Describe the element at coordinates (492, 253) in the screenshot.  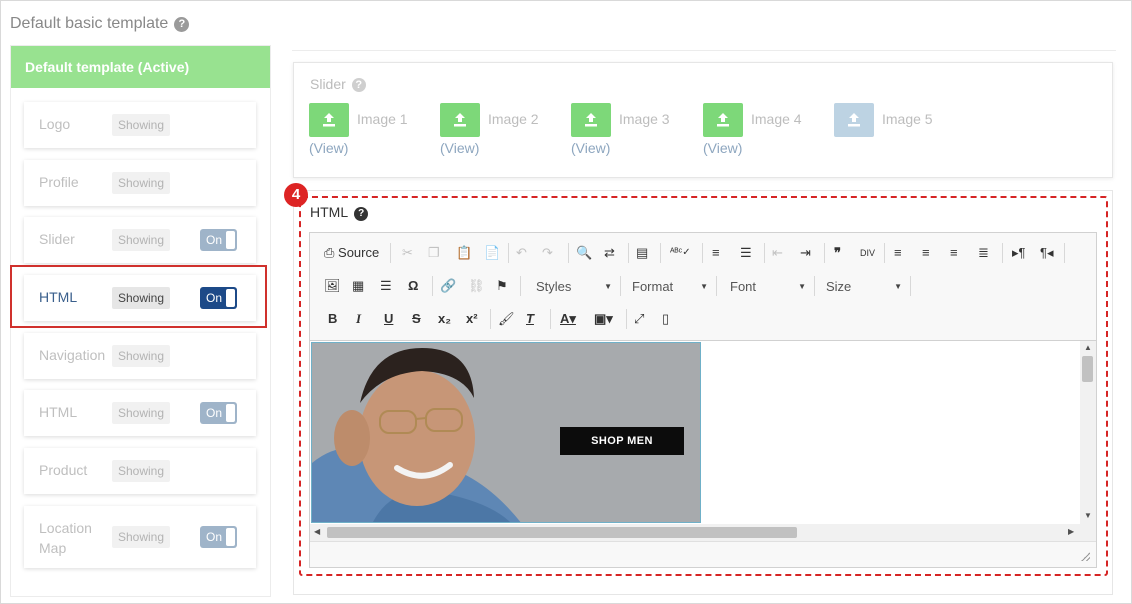
I see `paste-text-icon: 📄` at that location.